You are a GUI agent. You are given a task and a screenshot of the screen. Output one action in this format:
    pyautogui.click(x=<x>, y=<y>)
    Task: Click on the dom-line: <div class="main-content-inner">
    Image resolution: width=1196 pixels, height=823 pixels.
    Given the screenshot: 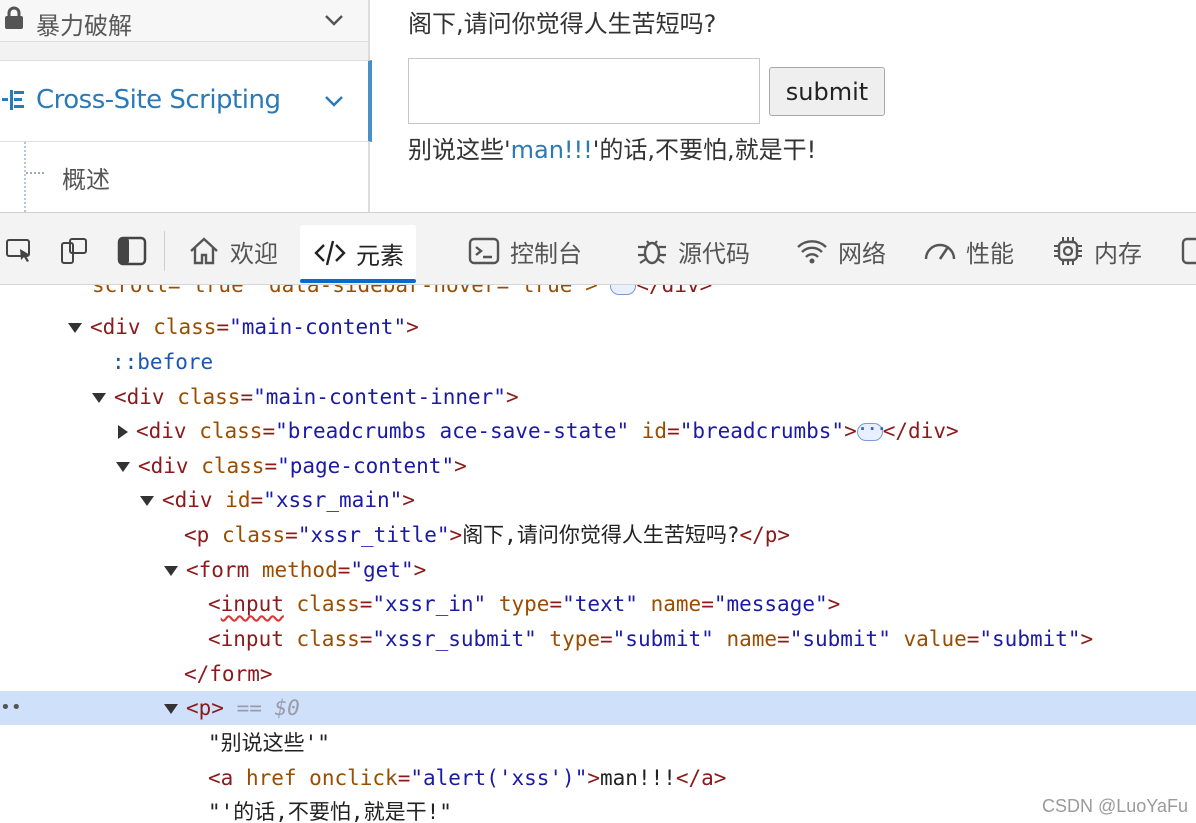 What is the action you would take?
    pyautogui.click(x=598, y=397)
    